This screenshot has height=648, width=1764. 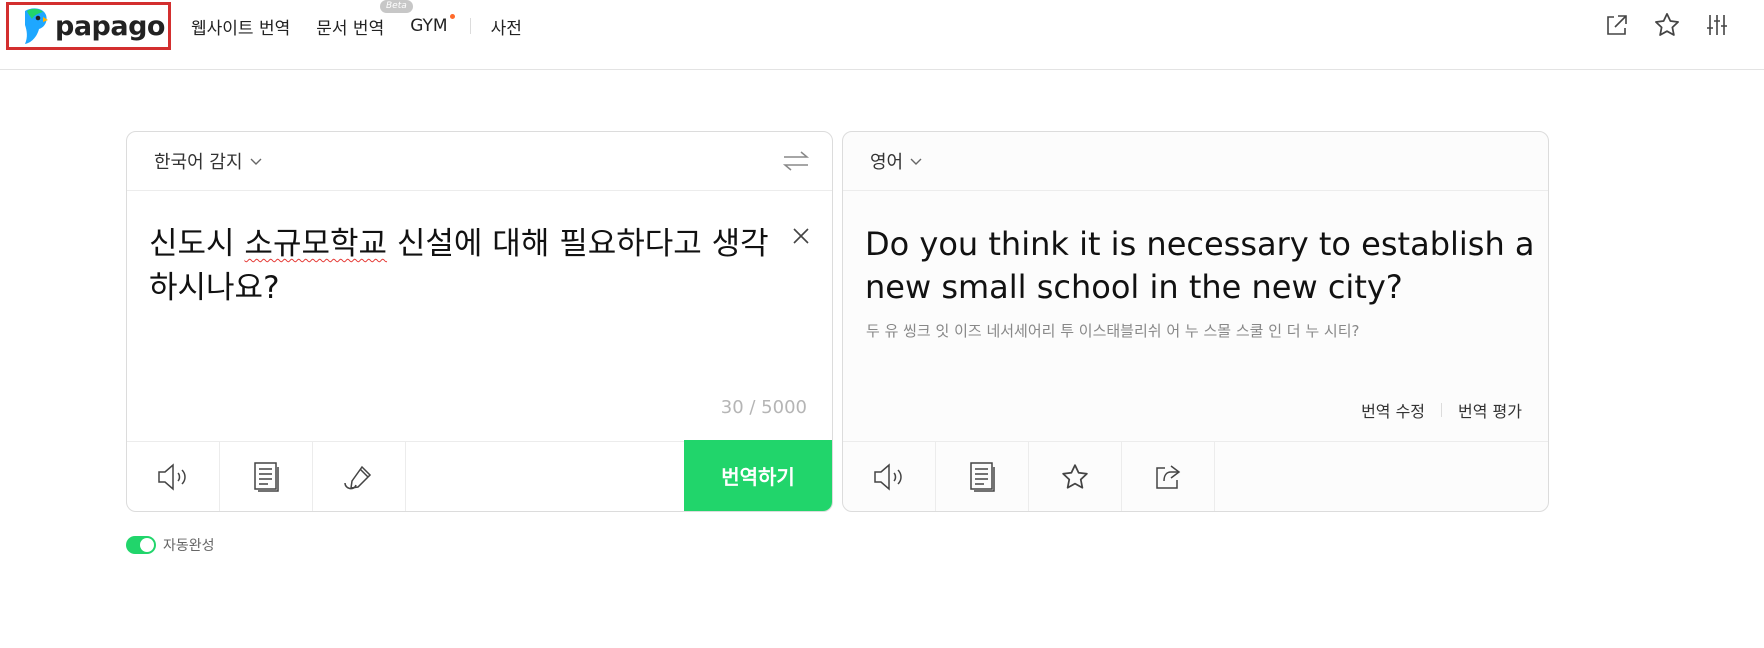 What do you see at coordinates (198, 162) in the screenshot?
I see `source-language-label: 한국어 감지` at bounding box center [198, 162].